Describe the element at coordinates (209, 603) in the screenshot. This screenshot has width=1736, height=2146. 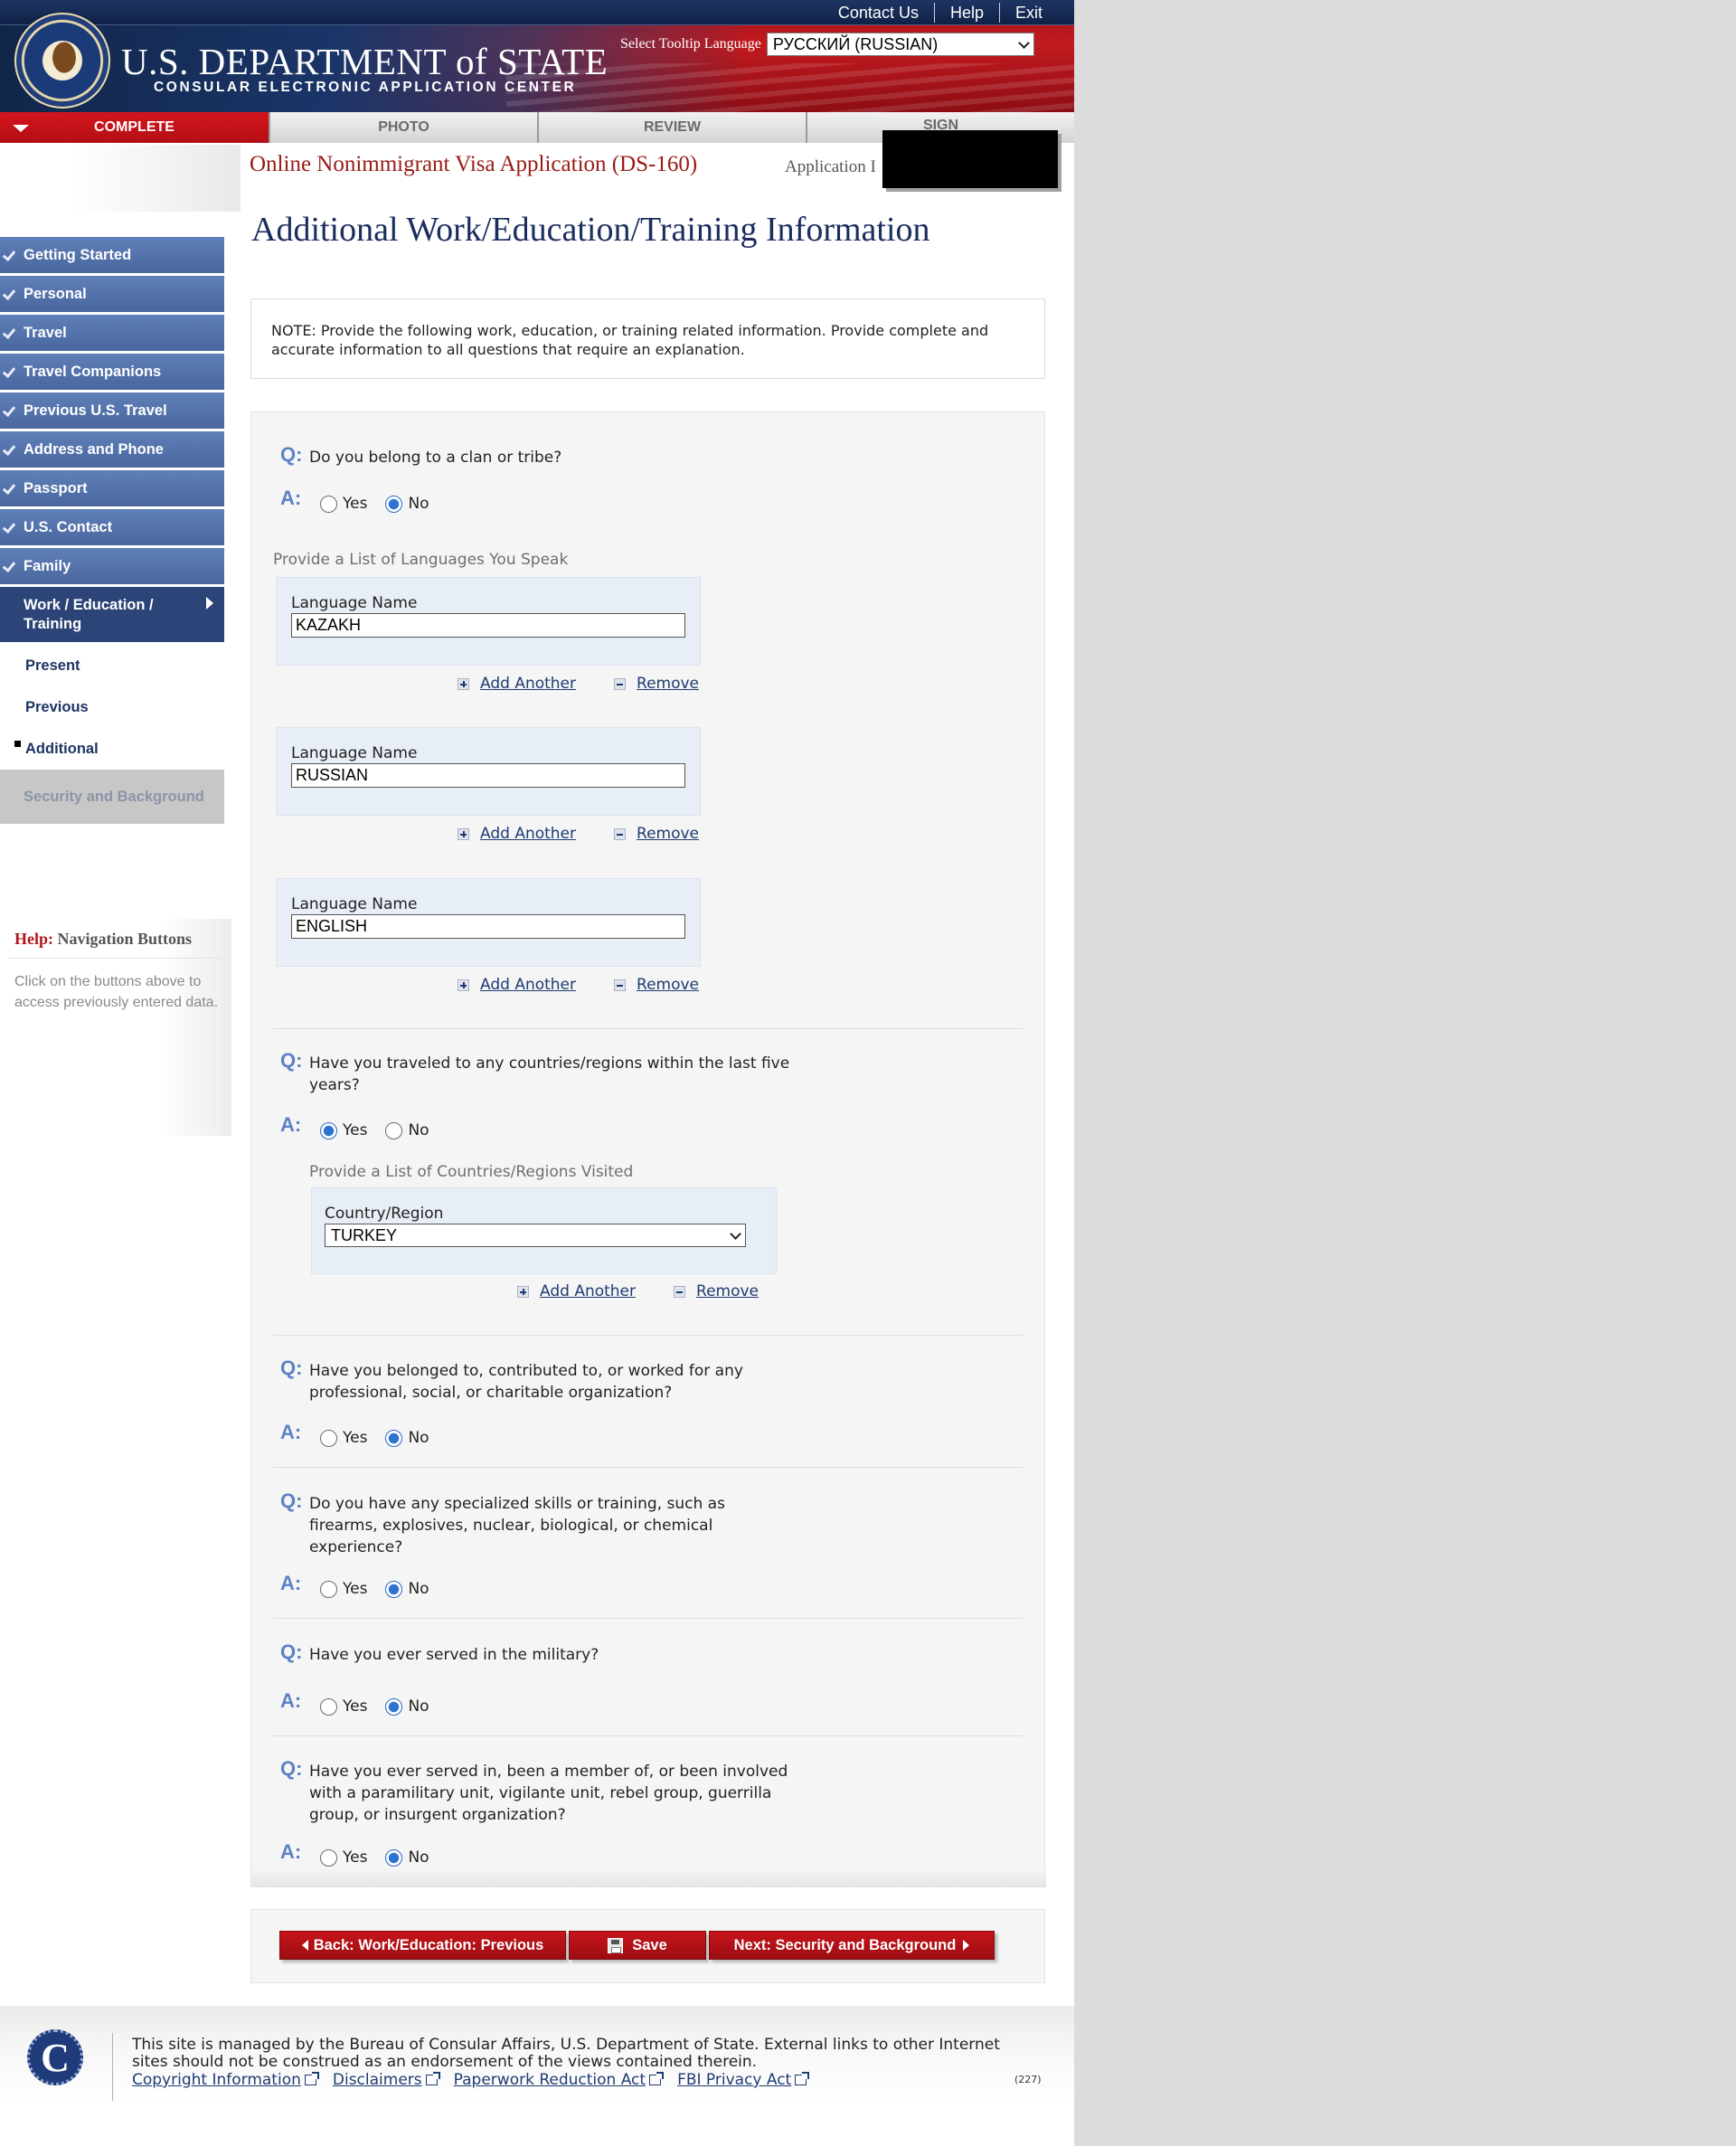
I see `caret-right-icon` at that location.